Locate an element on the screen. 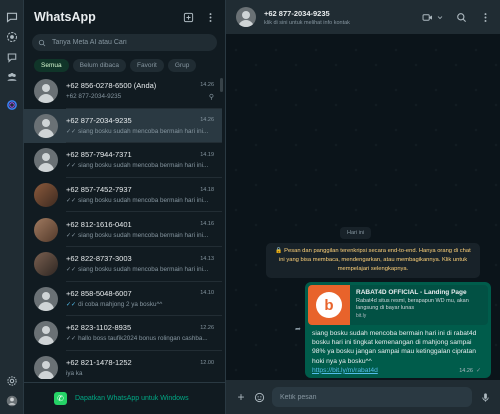 Image resolution: width=500 pixels, height=414 pixels. filter-groups: Grup is located at coordinates (182, 65).